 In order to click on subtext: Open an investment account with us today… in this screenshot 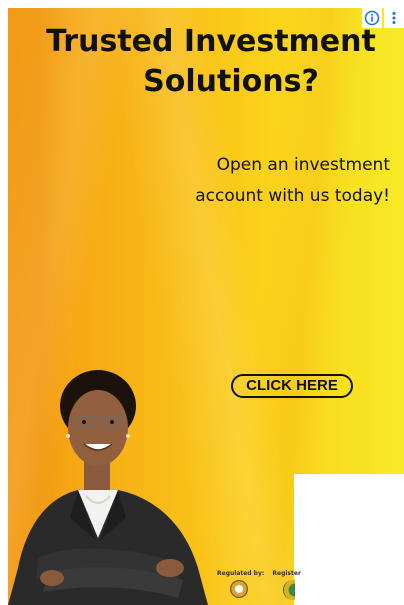, I will do `click(260, 181)`.